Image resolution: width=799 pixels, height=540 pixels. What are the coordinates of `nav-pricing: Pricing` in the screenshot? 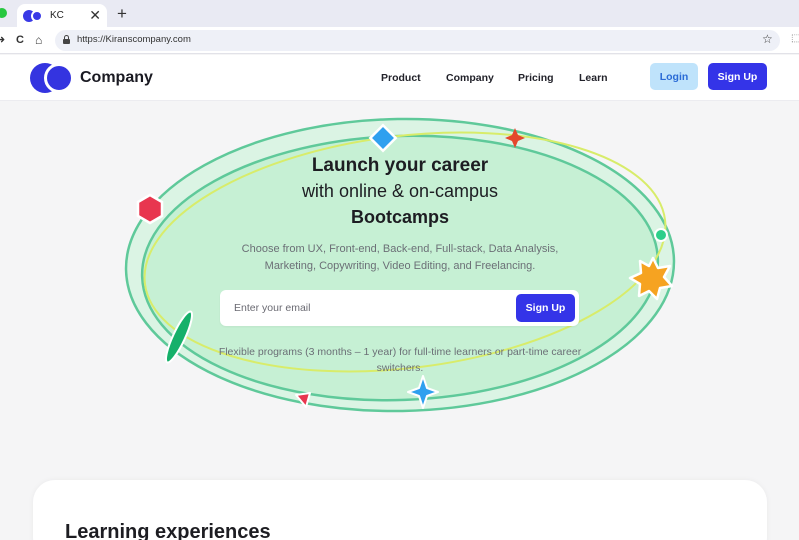 It's located at (536, 78).